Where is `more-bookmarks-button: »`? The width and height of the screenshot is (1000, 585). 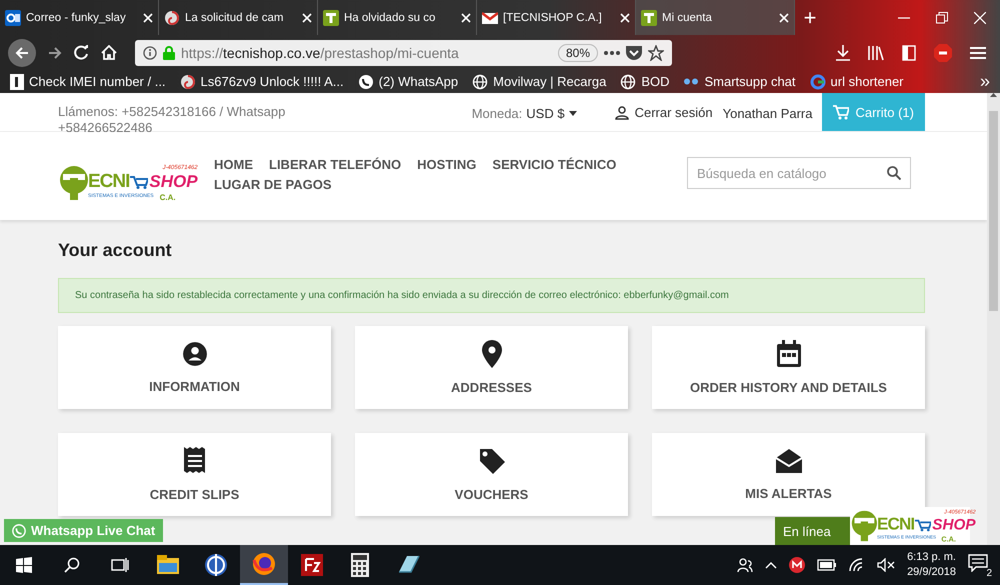 more-bookmarks-button: » is located at coordinates (985, 81).